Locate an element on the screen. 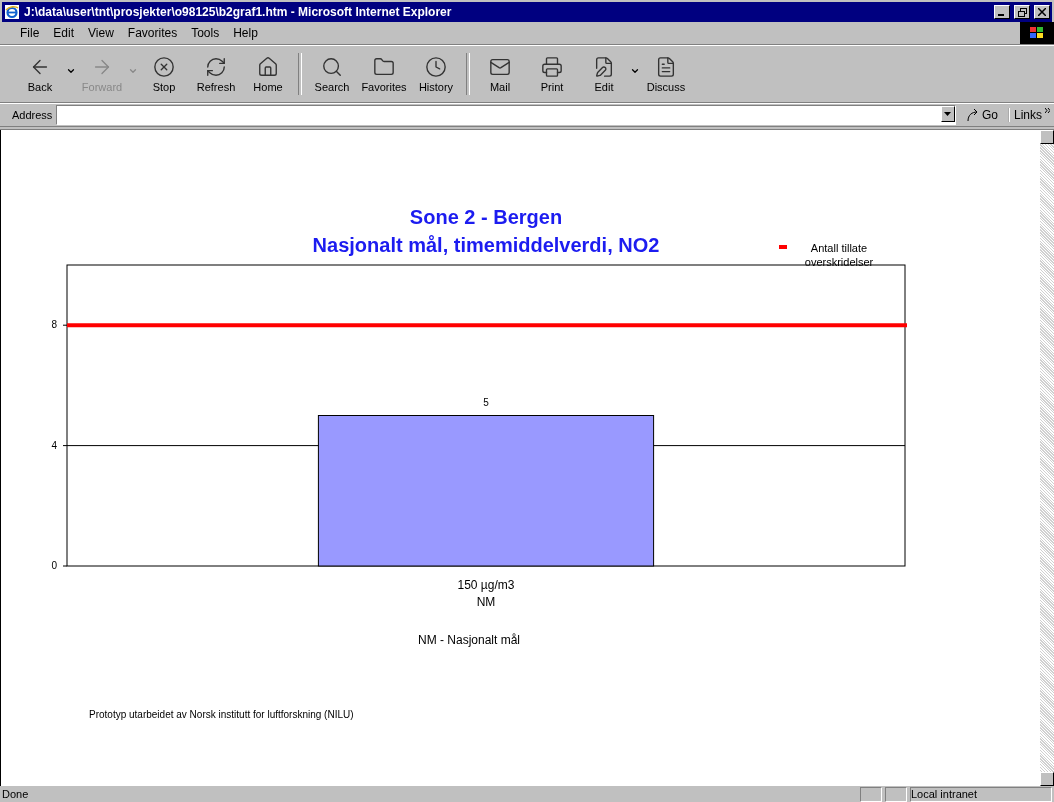 The image size is (1054, 802). credit-text: Prototyp utarbeidet av Norsk institutt for luftforskning (NILU) is located at coordinates (221, 714).